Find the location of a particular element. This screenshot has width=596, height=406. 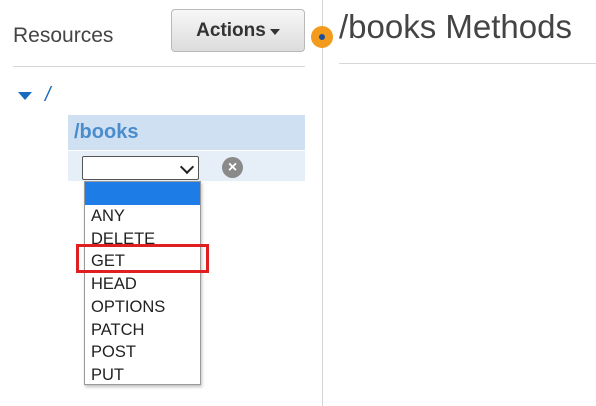

method-select is located at coordinates (140, 168).